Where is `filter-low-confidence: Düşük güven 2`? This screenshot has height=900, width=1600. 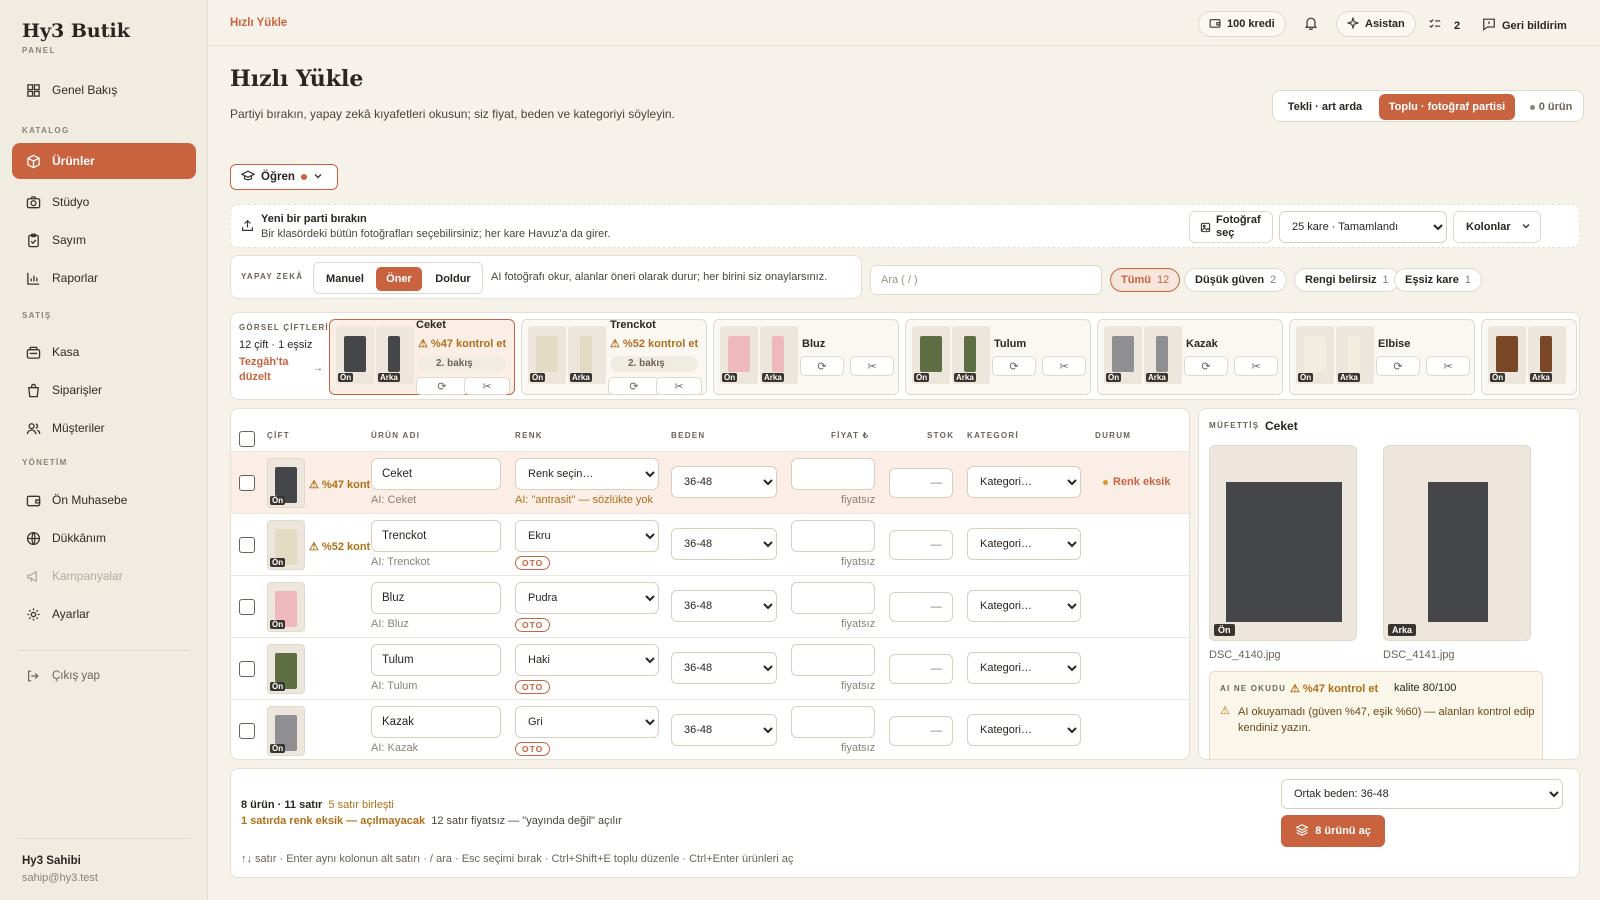
filter-low-confidence: Düşük güven 2 is located at coordinates (1236, 280).